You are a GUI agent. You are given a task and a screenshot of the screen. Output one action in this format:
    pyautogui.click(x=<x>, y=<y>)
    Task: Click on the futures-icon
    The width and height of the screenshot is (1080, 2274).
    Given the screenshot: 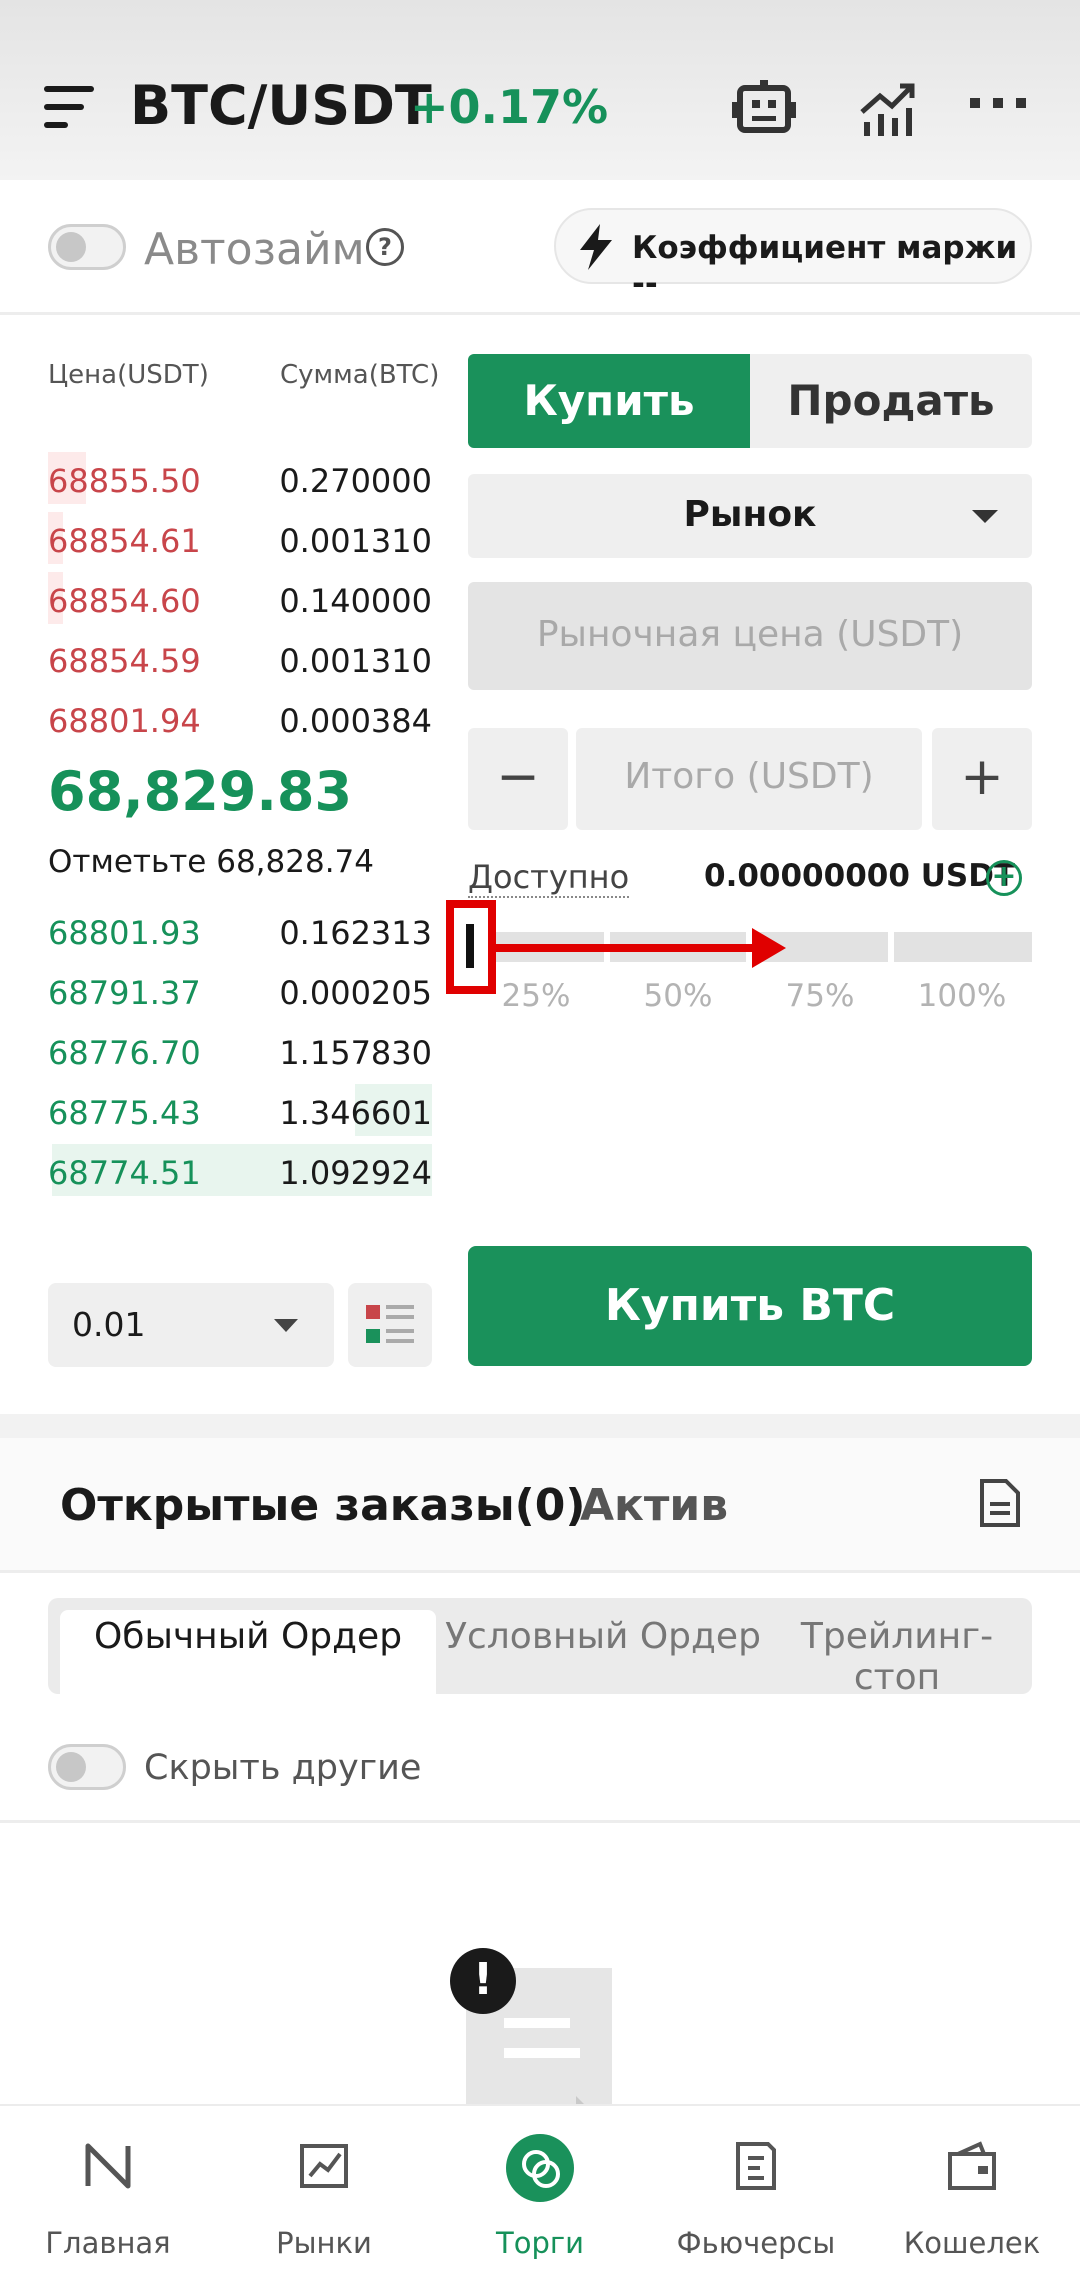 What is the action you would take?
    pyautogui.click(x=756, y=2166)
    